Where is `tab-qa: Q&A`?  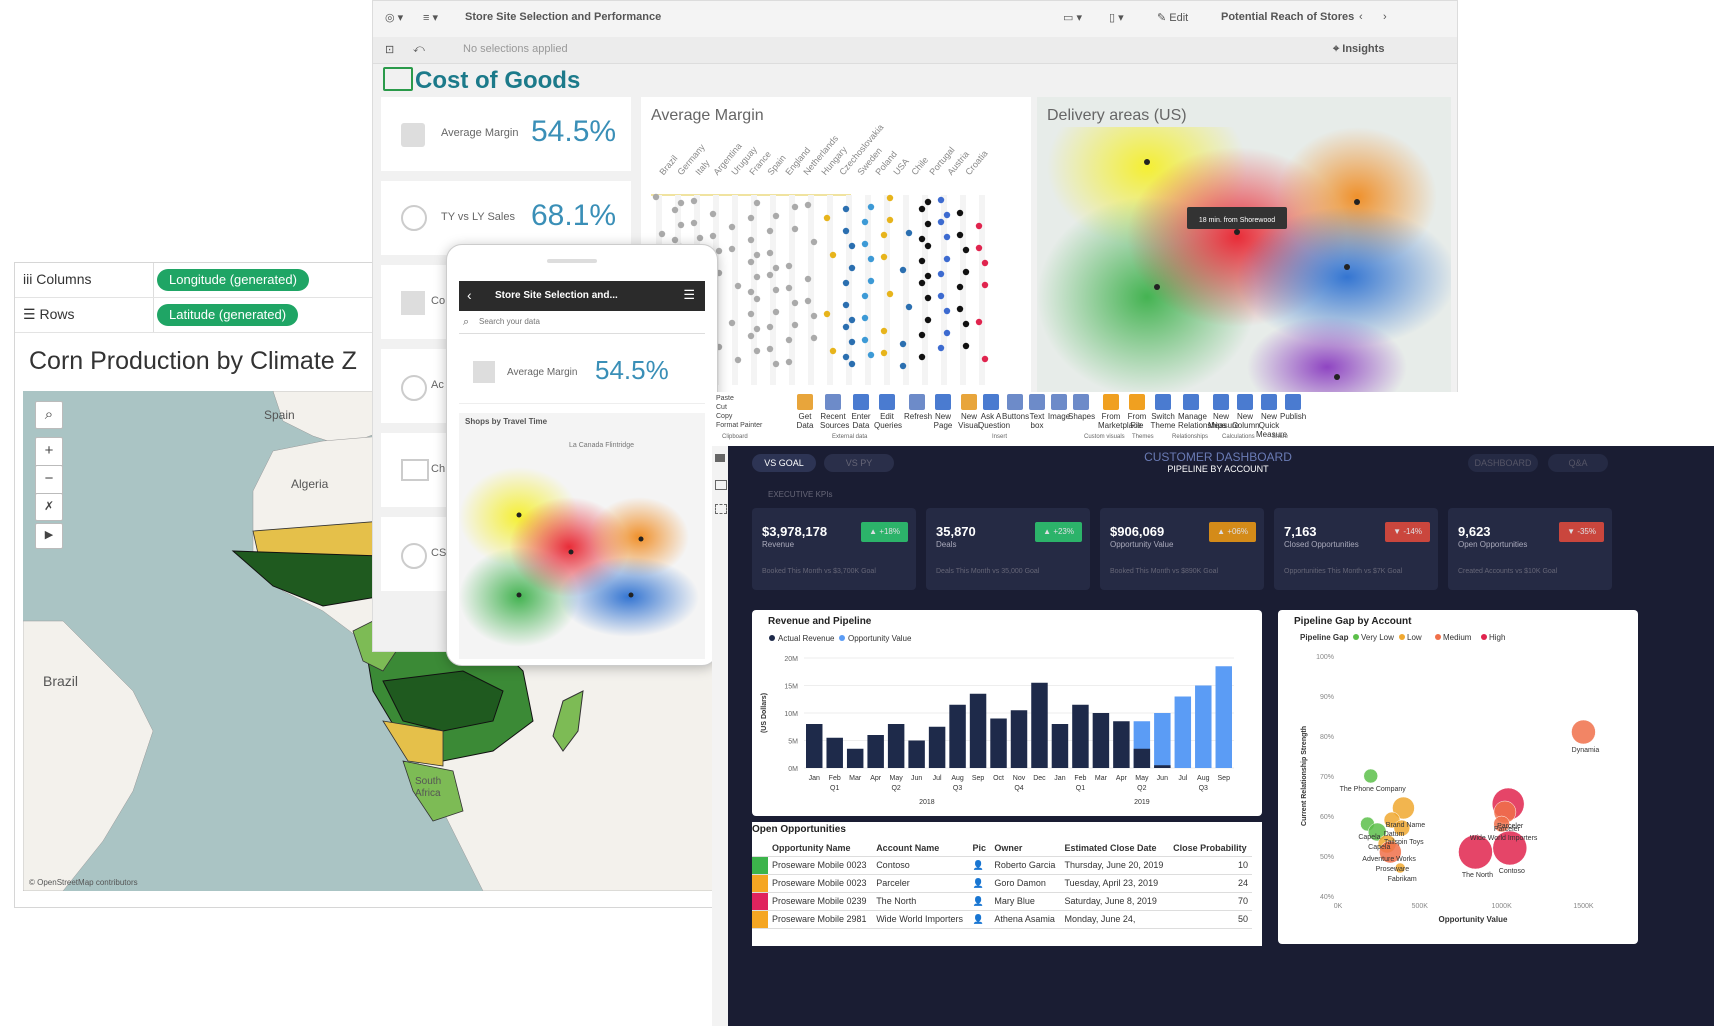
tab-qa: Q&A is located at coordinates (1578, 463).